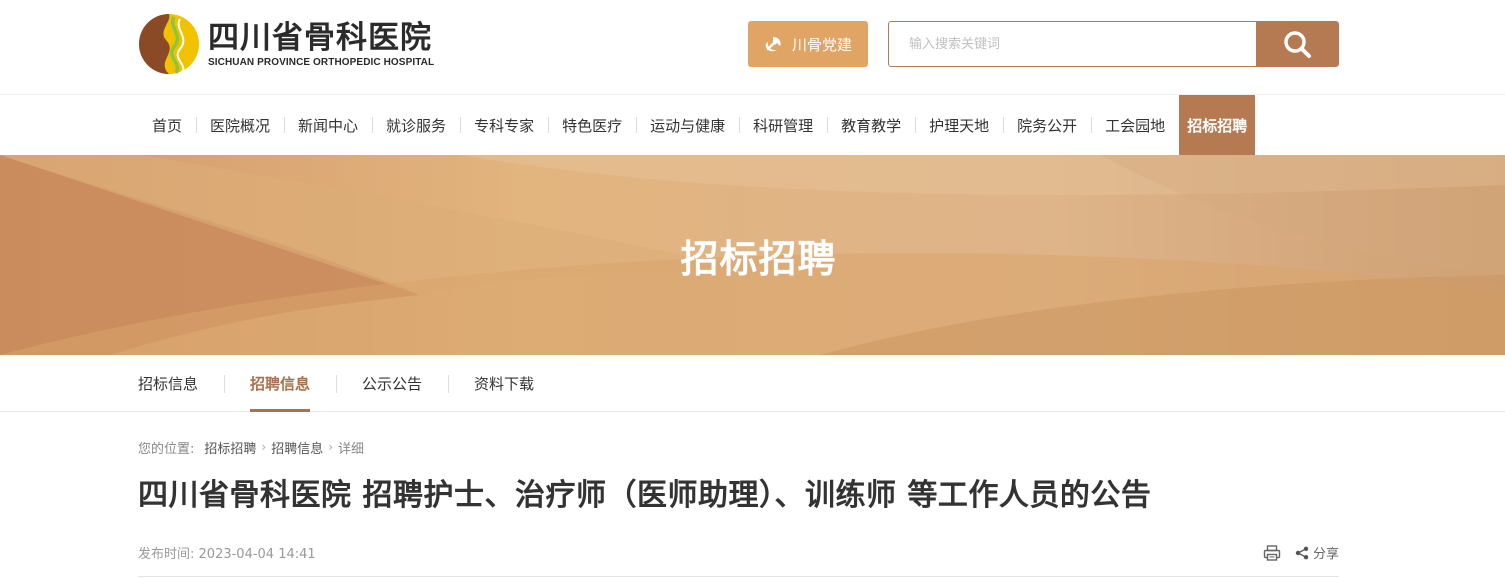  I want to click on breadcrumb-current: 详细, so click(351, 449).